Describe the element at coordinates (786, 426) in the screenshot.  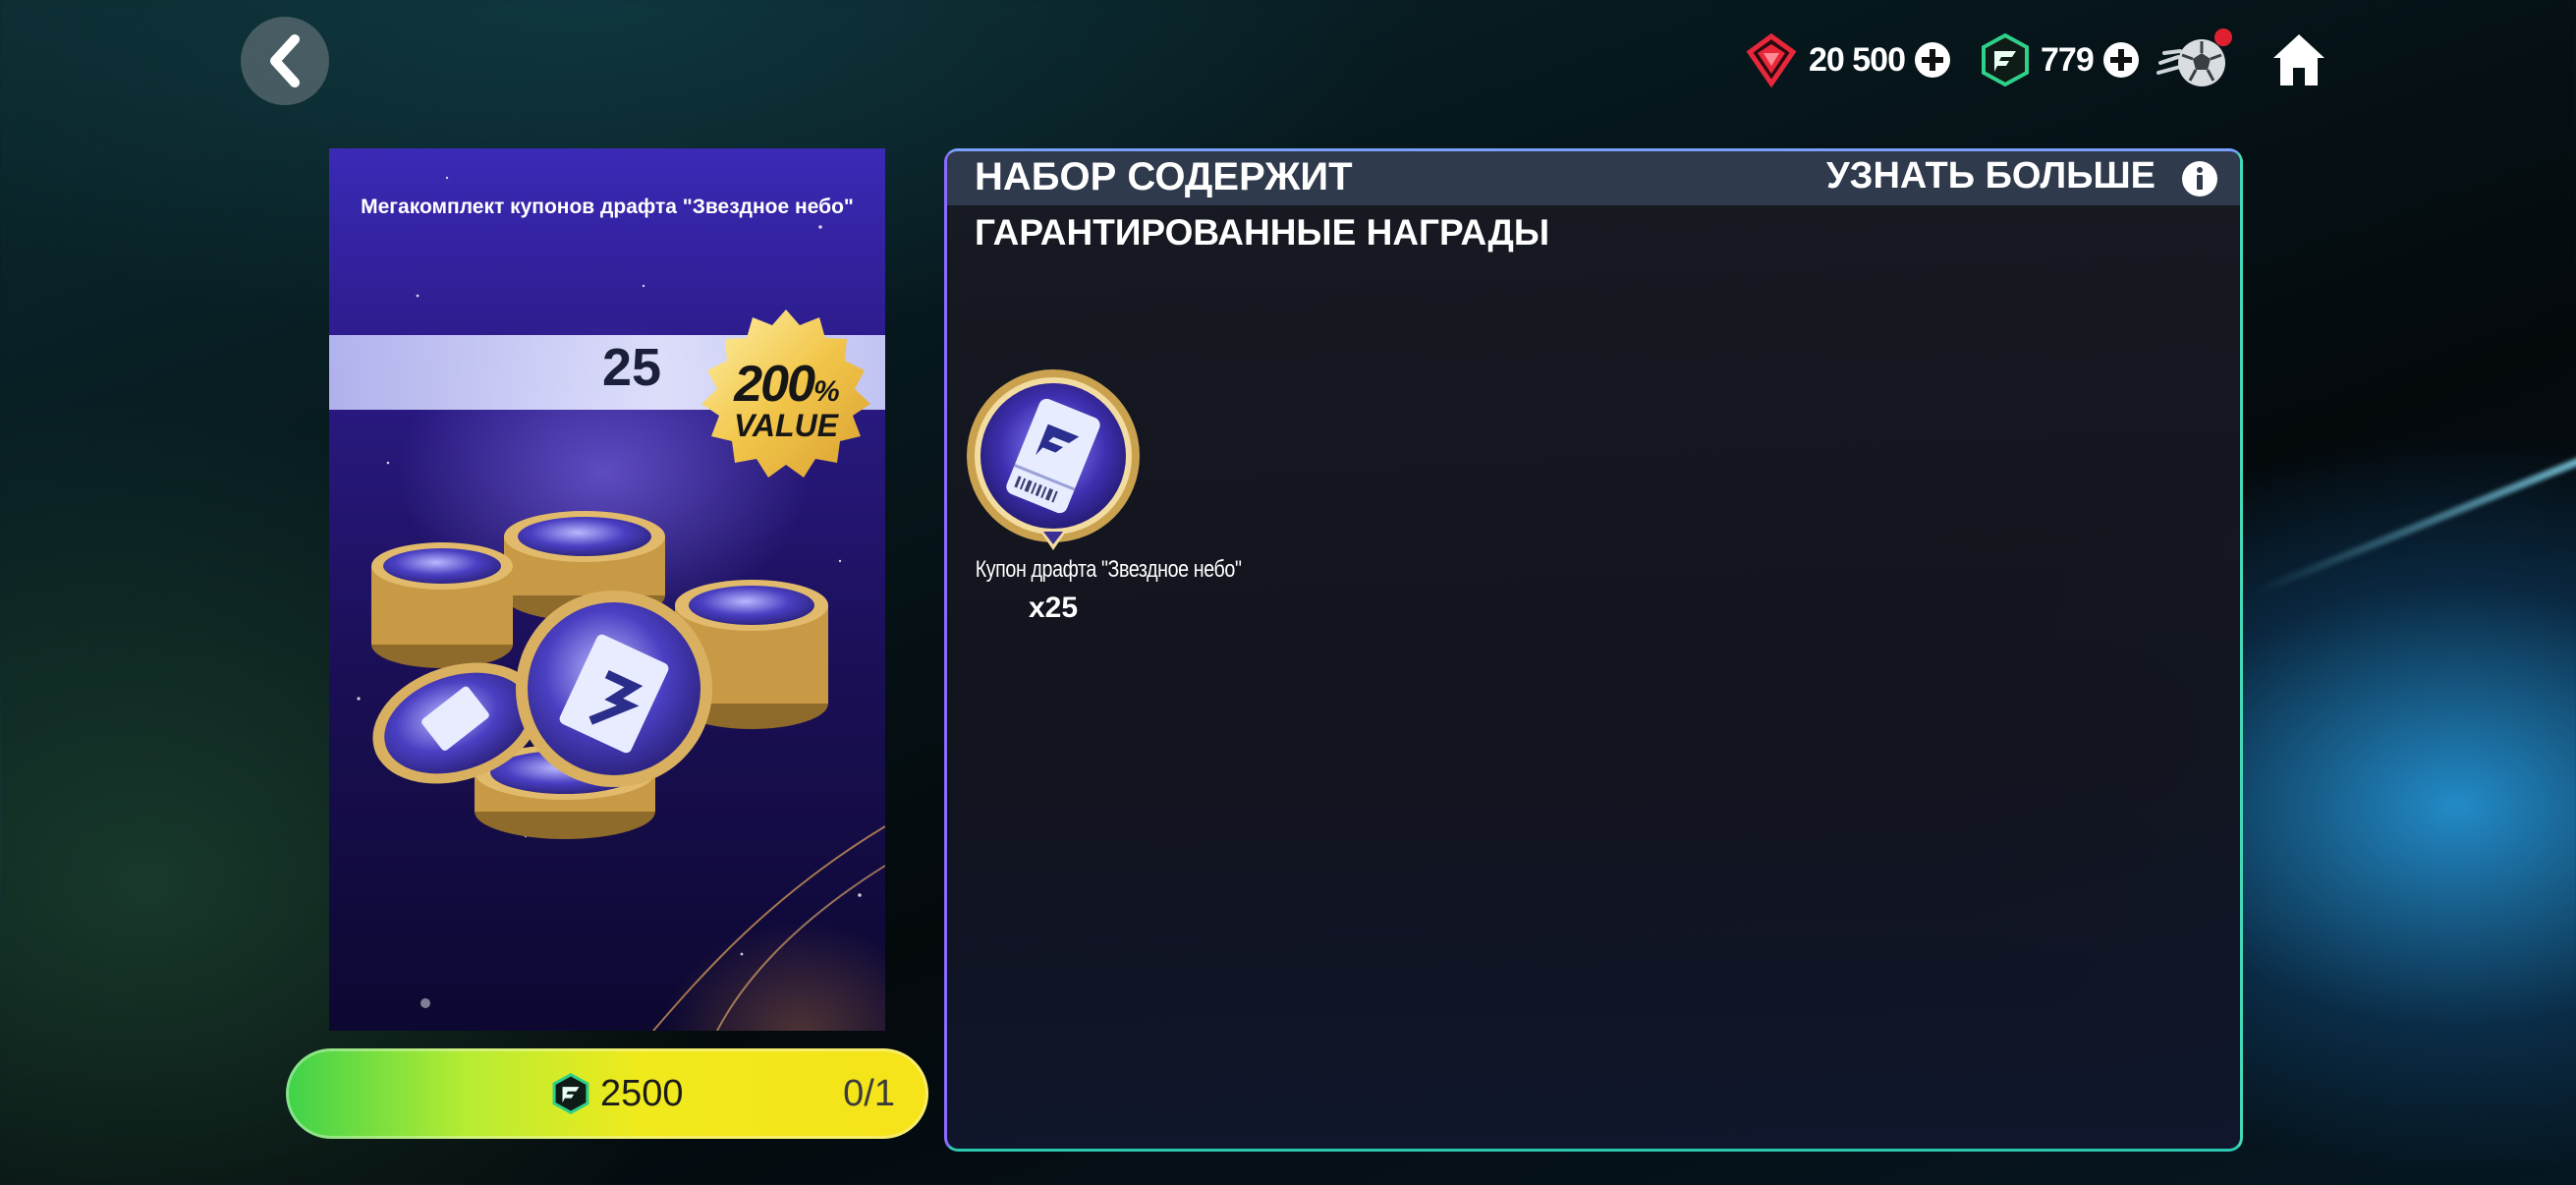
I see `badge-value: VALUE` at that location.